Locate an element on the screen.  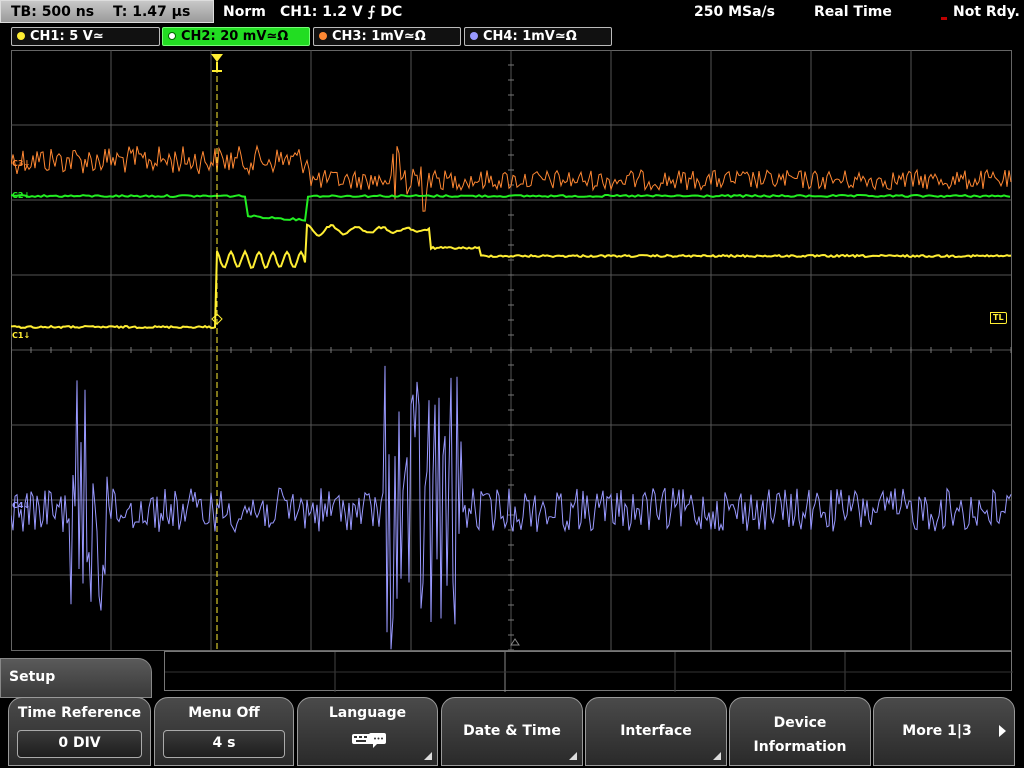
trigger-info: CH1: 1.2 V ⨍ DC is located at coordinates (341, 12).